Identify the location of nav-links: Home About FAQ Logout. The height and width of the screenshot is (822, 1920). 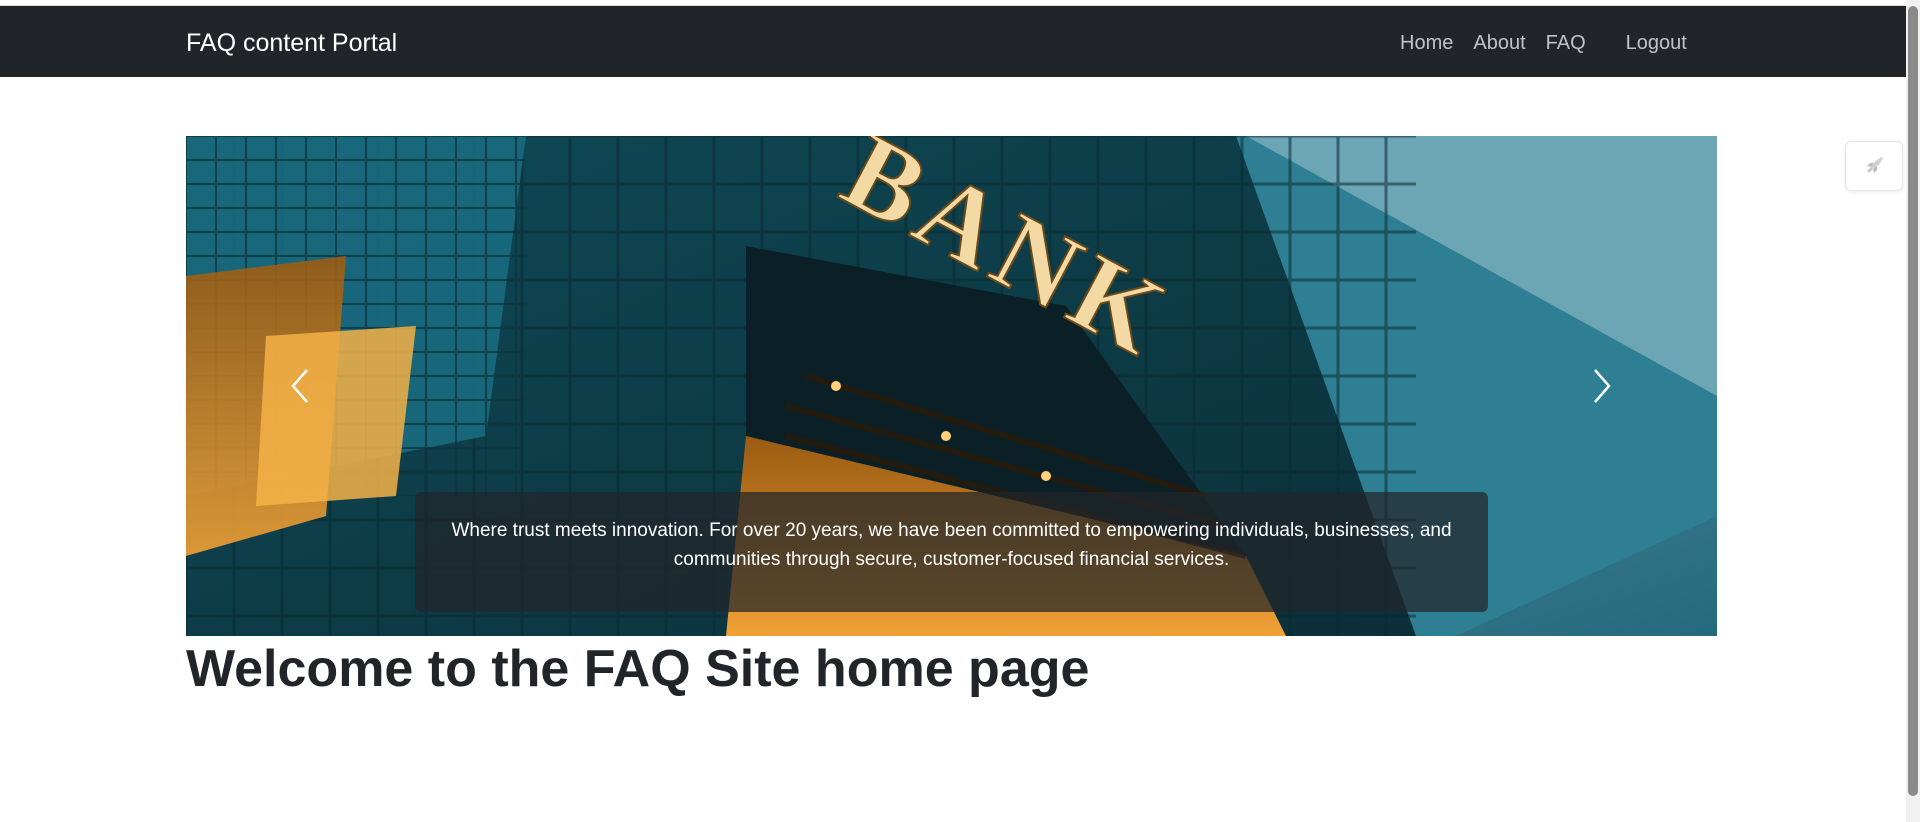
(1543, 43).